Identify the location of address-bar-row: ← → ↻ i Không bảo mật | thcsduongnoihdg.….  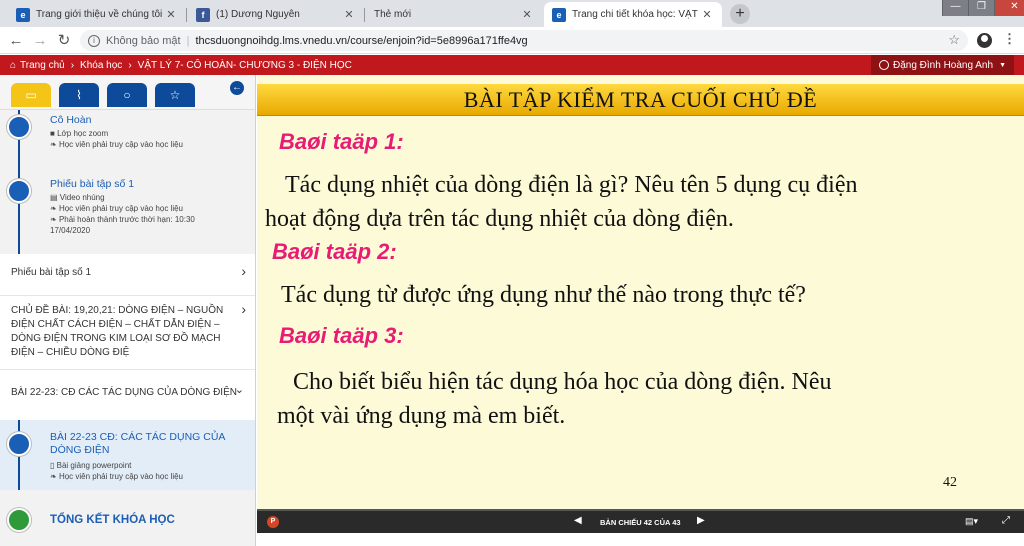
(512, 40).